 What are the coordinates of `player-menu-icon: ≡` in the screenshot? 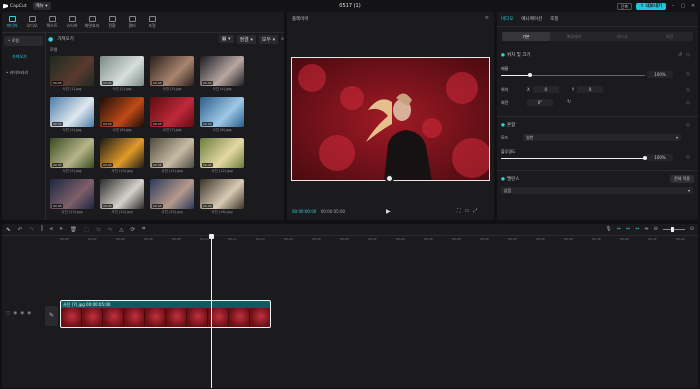 It's located at (487, 18).